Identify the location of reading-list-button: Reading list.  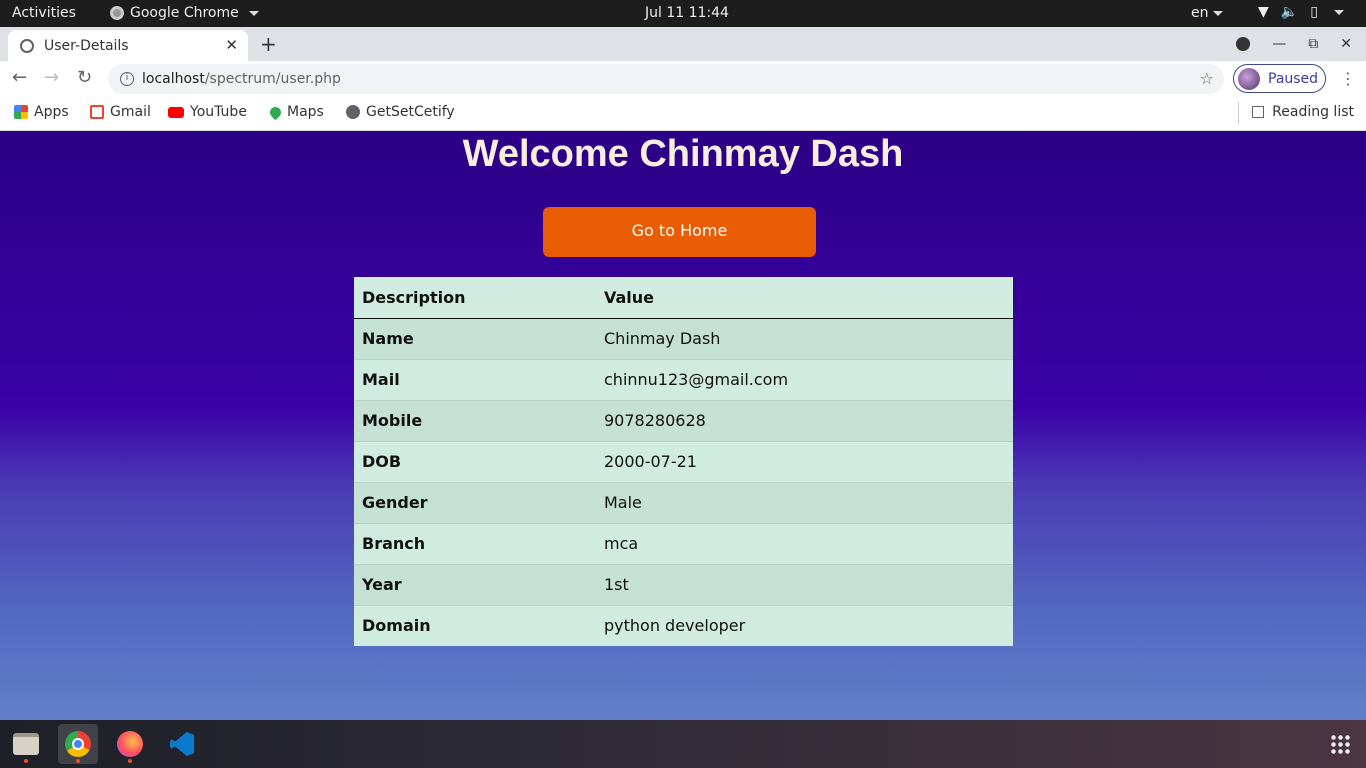
(1303, 112).